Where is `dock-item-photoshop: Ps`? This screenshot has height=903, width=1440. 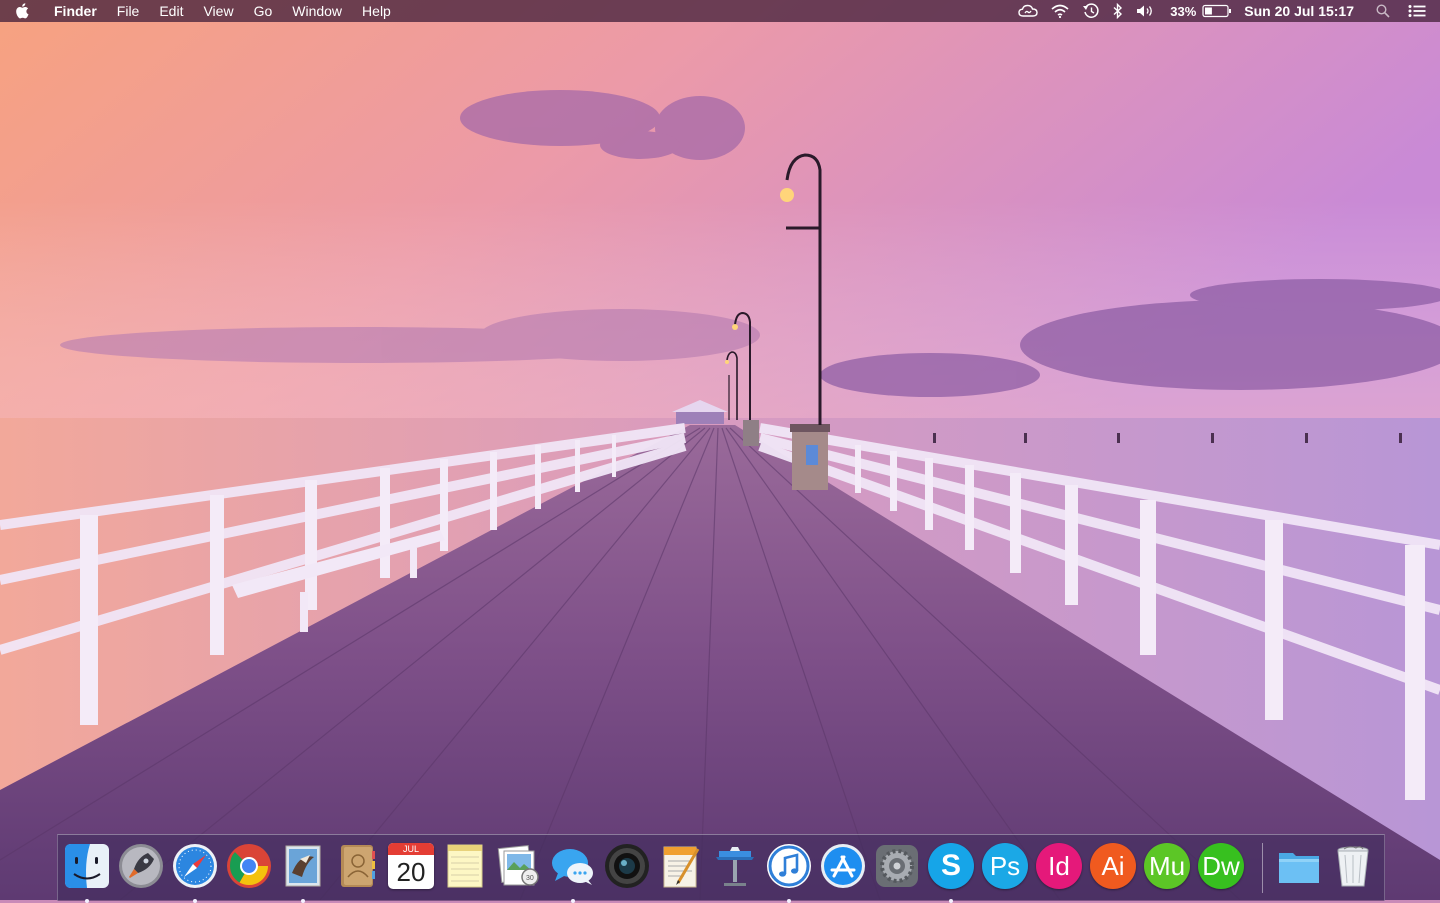 dock-item-photoshop: Ps is located at coordinates (1005, 868).